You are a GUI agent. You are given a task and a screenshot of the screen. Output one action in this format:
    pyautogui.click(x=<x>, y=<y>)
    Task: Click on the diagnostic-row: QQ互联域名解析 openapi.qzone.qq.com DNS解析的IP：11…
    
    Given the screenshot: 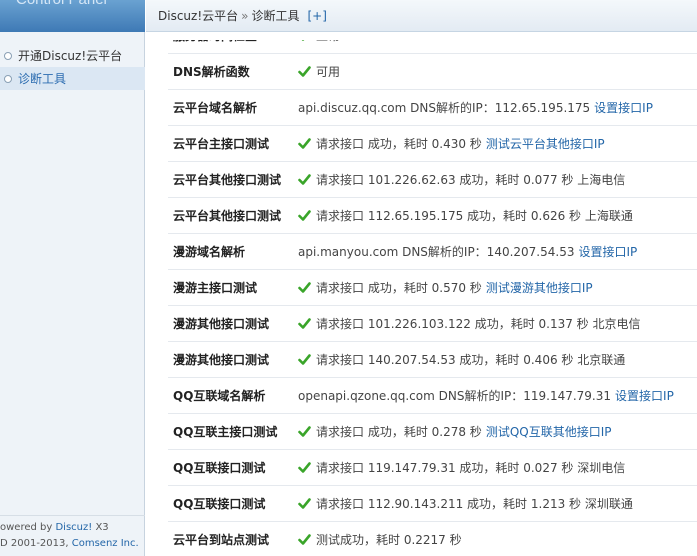 What is the action you would take?
    pyautogui.click(x=432, y=396)
    